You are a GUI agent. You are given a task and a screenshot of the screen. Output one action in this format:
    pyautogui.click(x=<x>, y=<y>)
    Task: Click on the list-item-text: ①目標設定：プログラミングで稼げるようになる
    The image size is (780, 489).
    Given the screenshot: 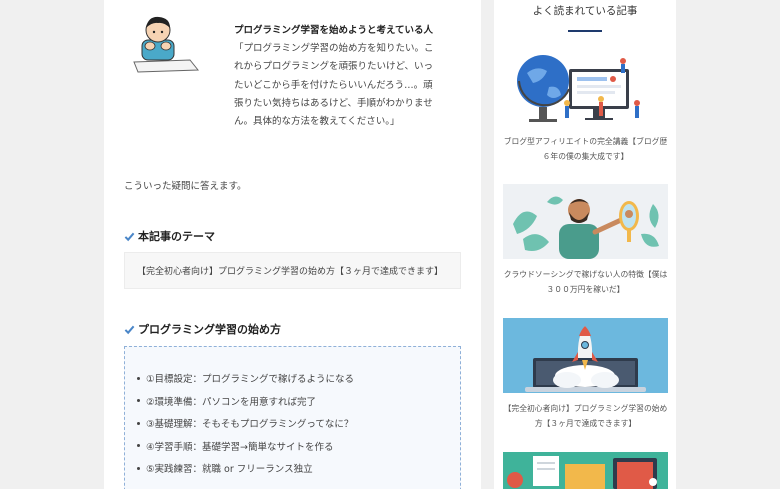 What is the action you would take?
    pyautogui.click(x=250, y=380)
    